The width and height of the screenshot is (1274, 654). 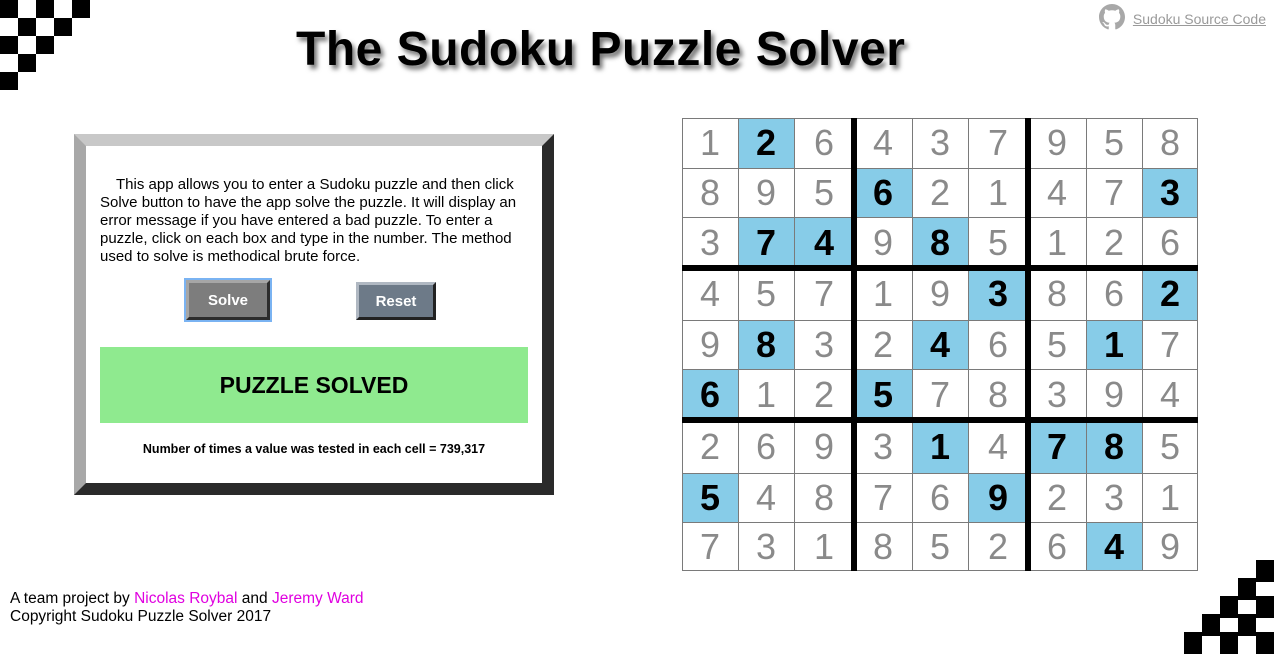 What do you see at coordinates (228, 300) in the screenshot?
I see `solve-button: Solve` at bounding box center [228, 300].